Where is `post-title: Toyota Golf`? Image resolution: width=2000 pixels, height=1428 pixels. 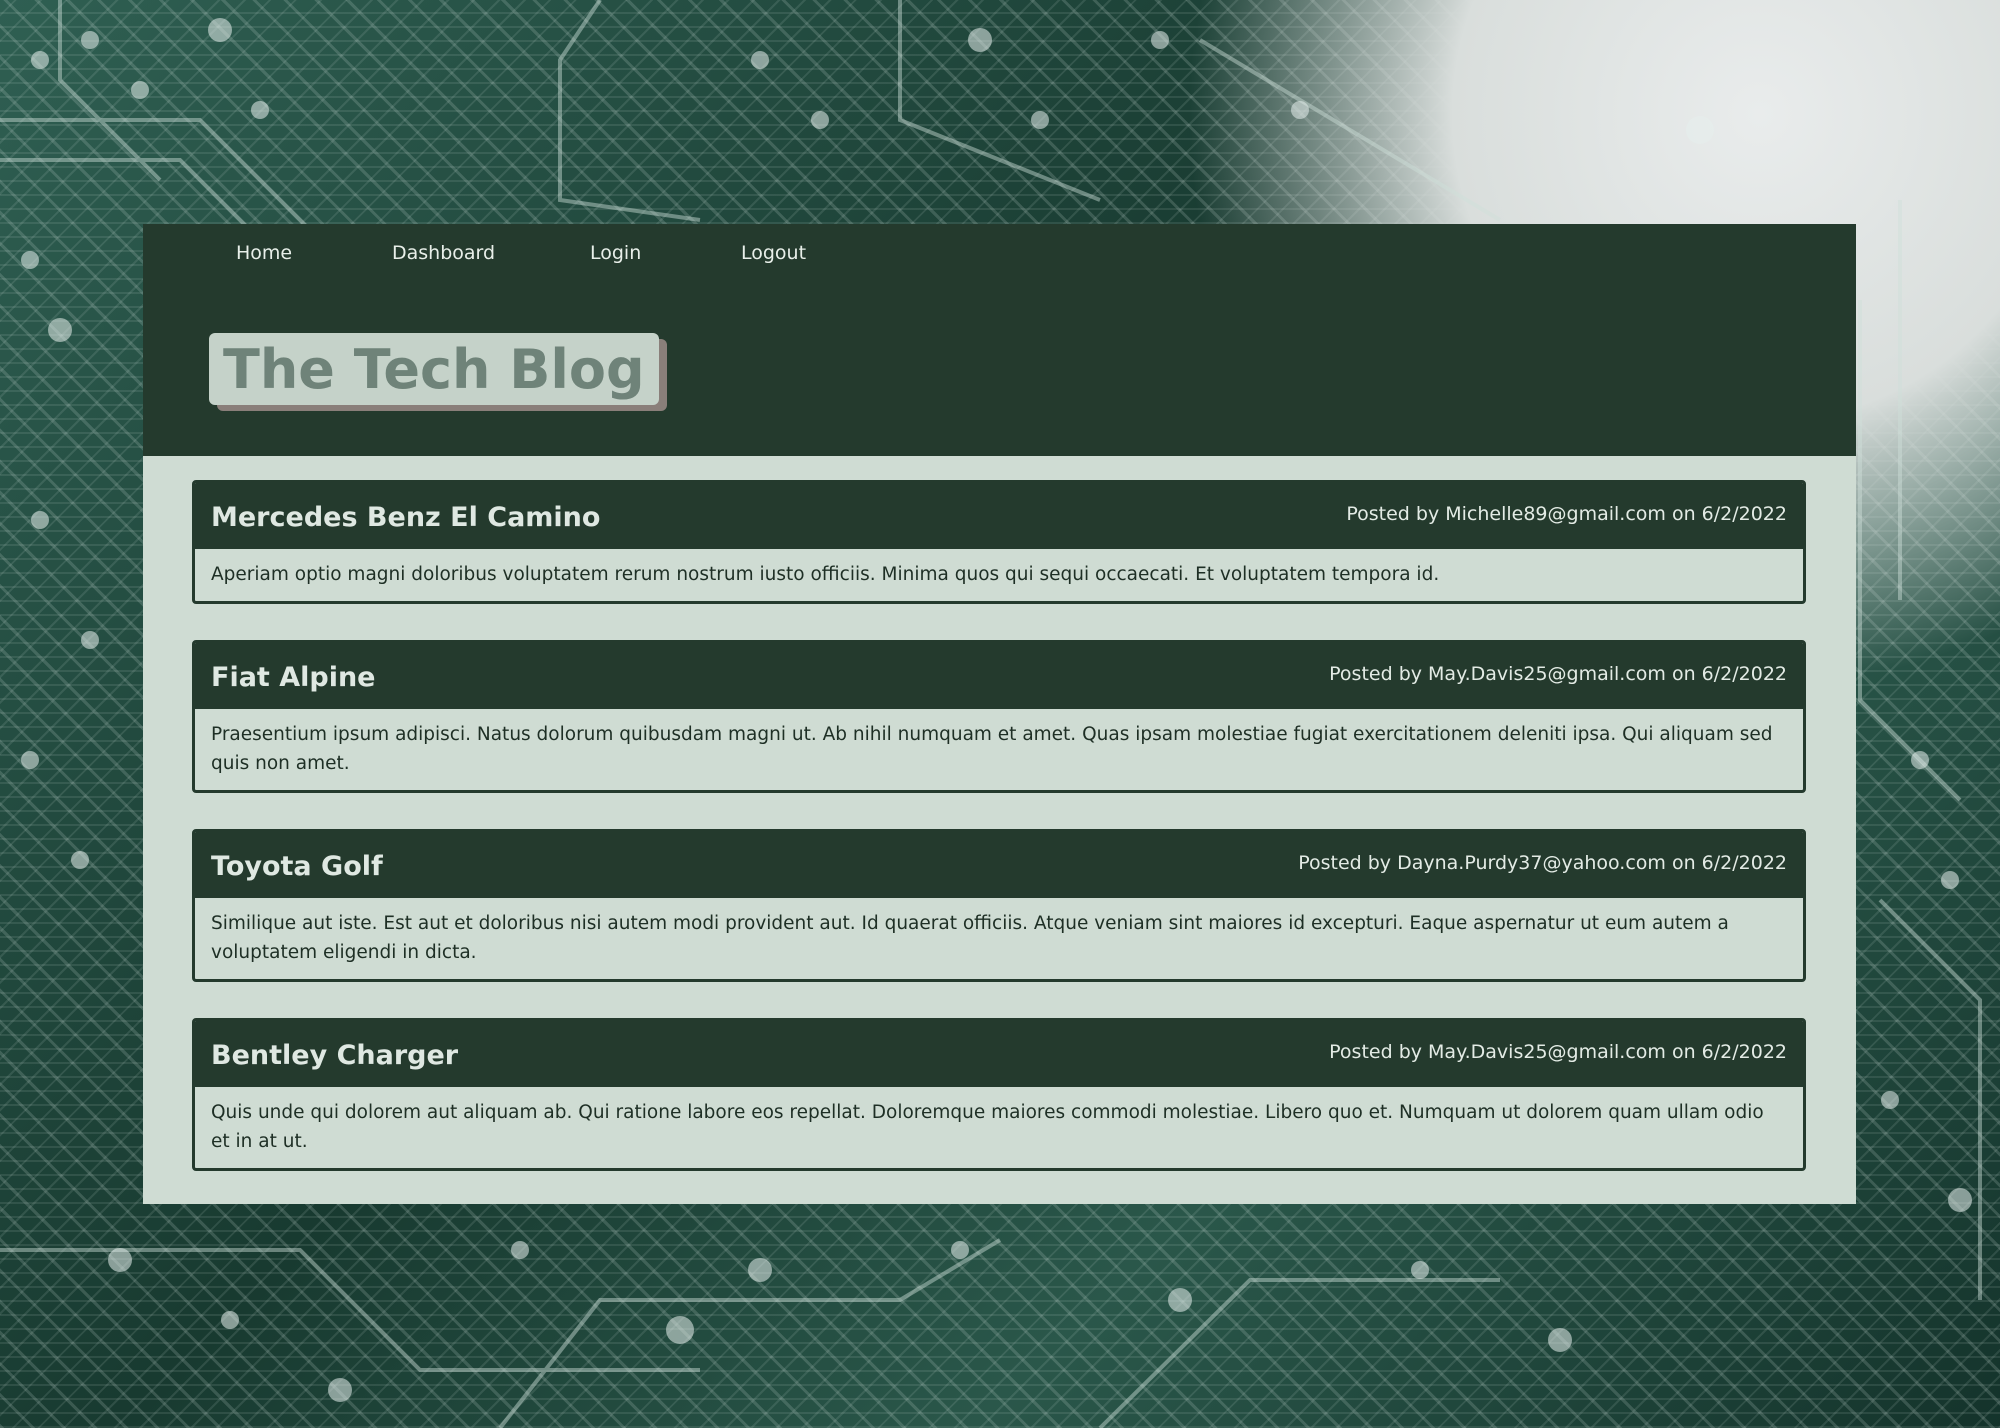 post-title: Toyota Golf is located at coordinates (297, 866).